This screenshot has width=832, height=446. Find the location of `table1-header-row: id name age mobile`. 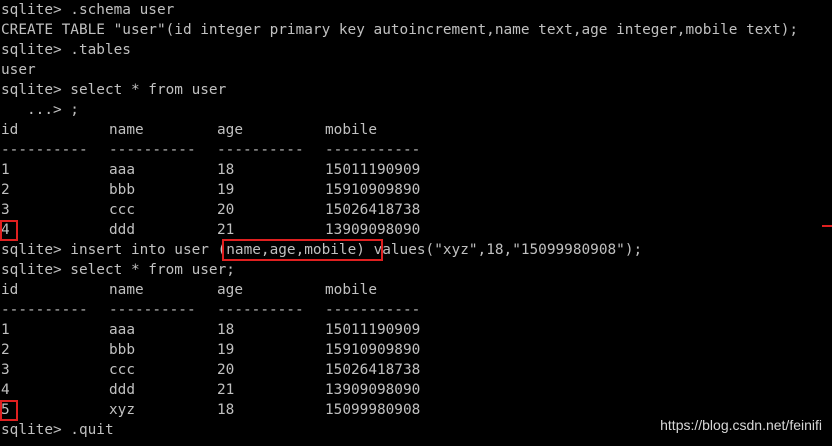

table1-header-row: id name age mobile is located at coordinates (411, 130).